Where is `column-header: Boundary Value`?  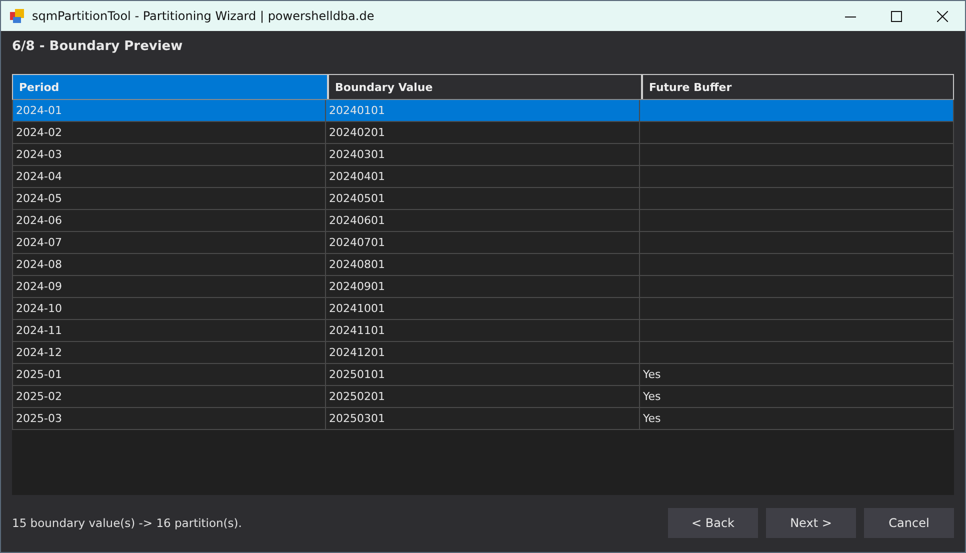
column-header: Boundary Value is located at coordinates (484, 87).